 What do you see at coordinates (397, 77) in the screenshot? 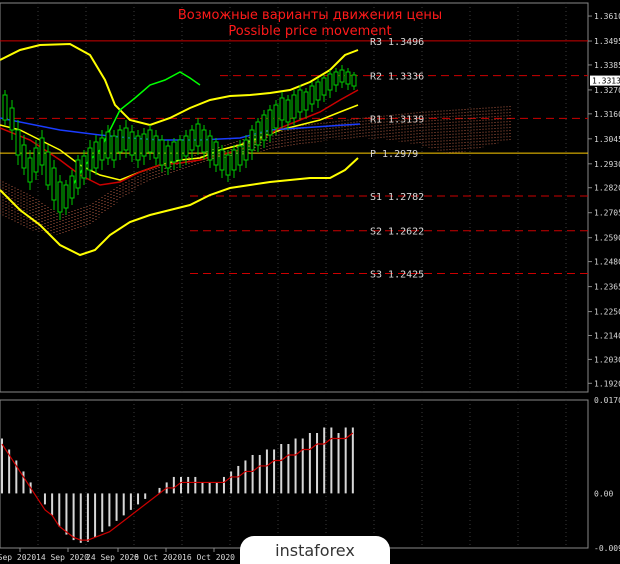
I see `pivot-level-label: R2 1.3336` at bounding box center [397, 77].